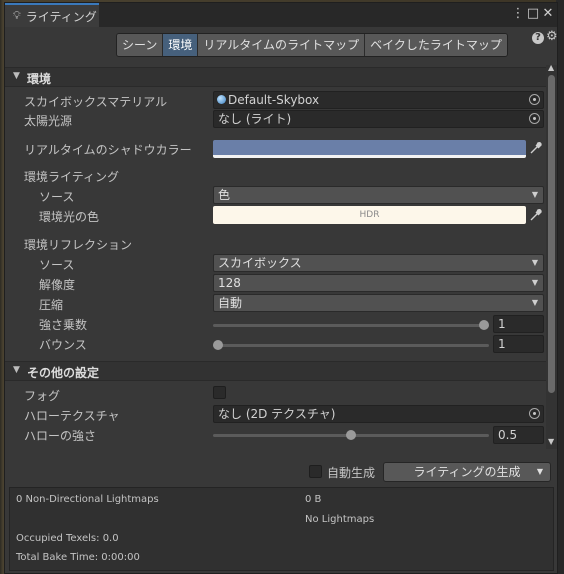 This screenshot has width=564, height=574. I want to click on ambient-color-swatch: HDR, so click(369, 215).